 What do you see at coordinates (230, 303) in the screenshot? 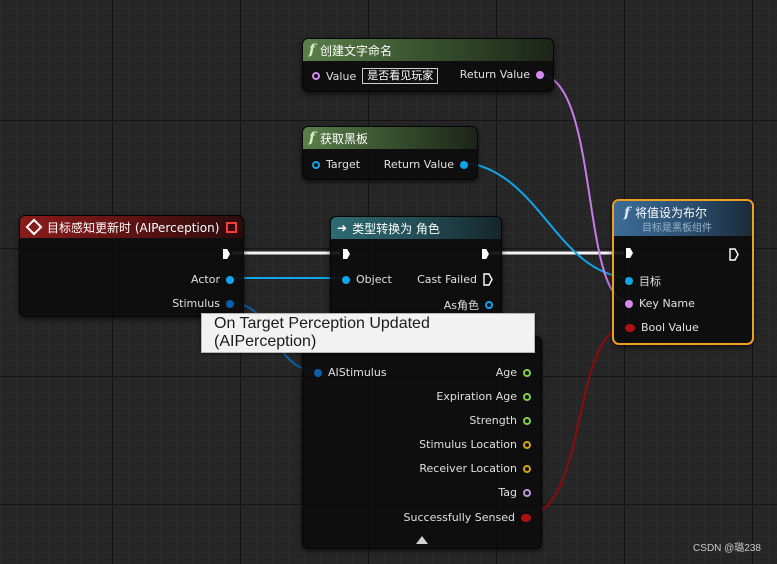
I see `stimulus-pin` at bounding box center [230, 303].